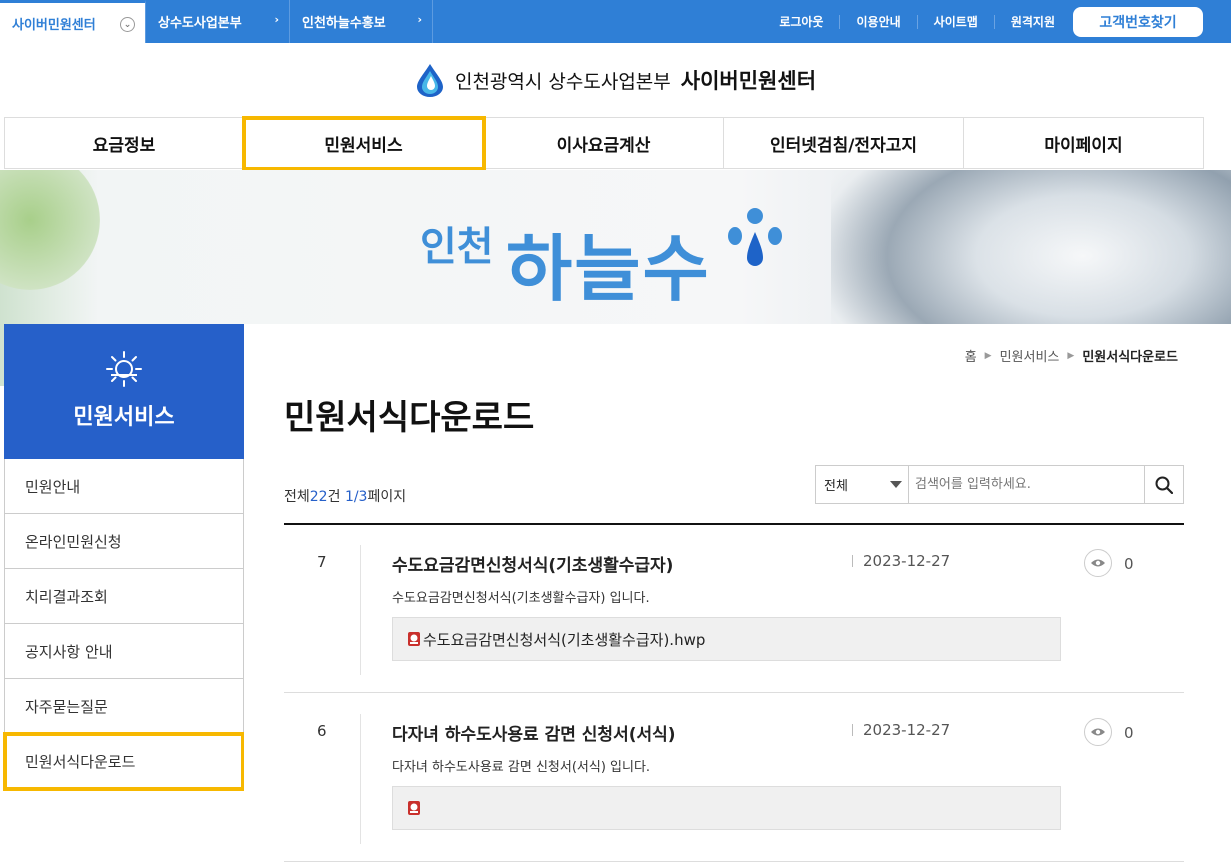 This screenshot has width=1231, height=862. I want to click on breadcrumb-home: 홈, so click(971, 355).